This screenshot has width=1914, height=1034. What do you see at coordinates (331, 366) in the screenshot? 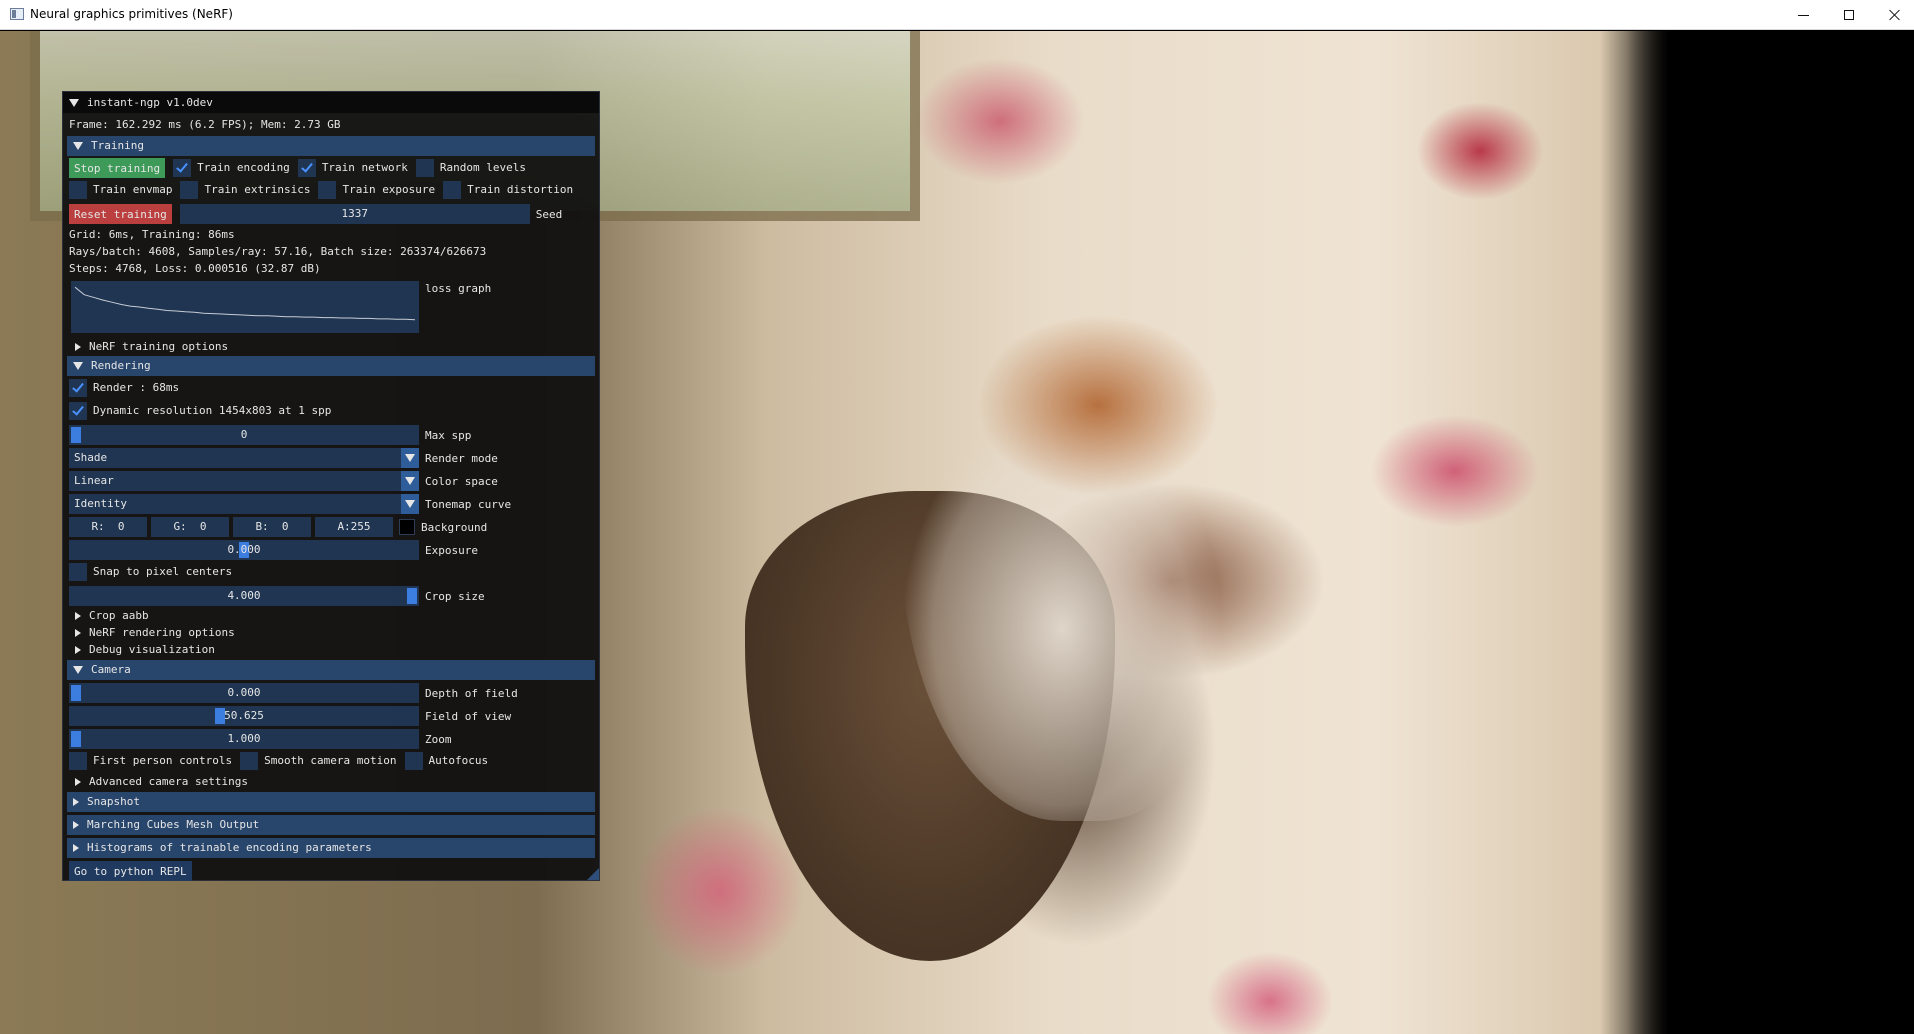
I see `rendering-header: Rendering` at bounding box center [331, 366].